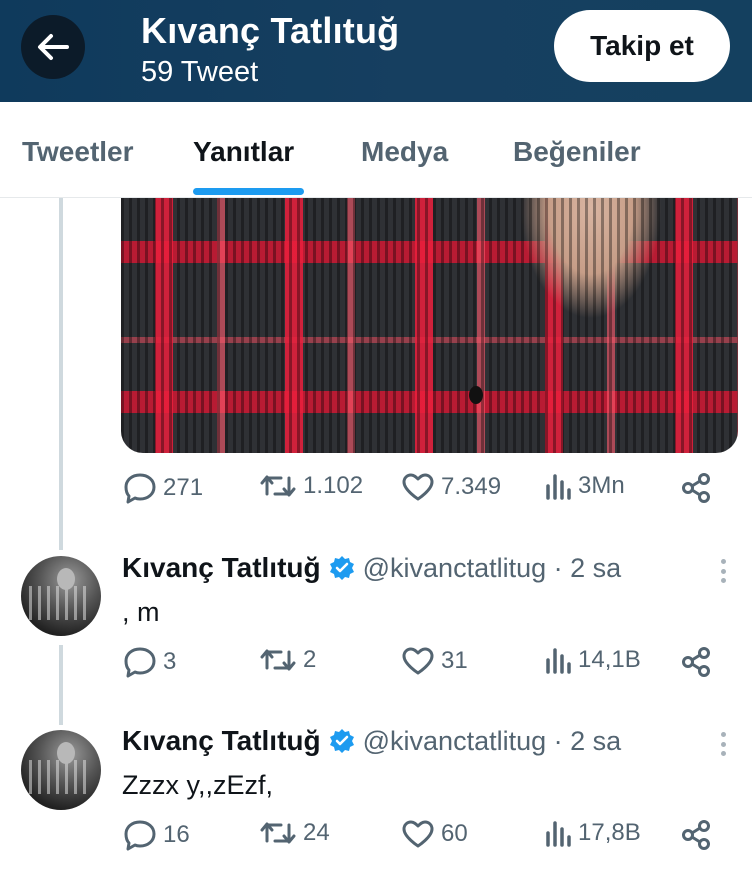  What do you see at coordinates (316, 832) in the screenshot?
I see `retweet-count: 24` at bounding box center [316, 832].